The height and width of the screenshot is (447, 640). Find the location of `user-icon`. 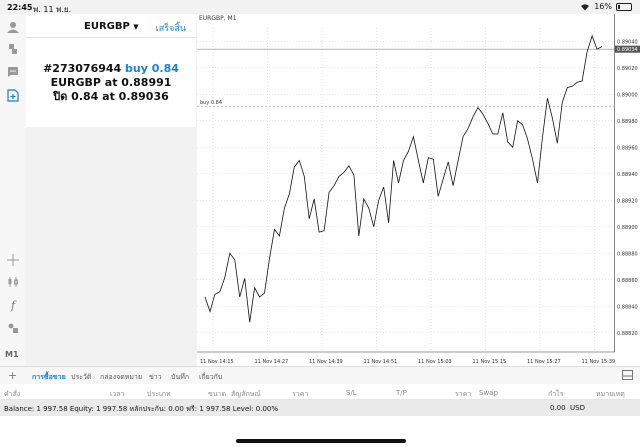

user-icon is located at coordinates (13, 27).